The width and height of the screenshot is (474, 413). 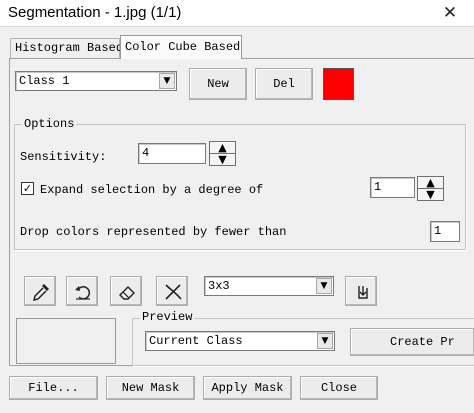 What do you see at coordinates (95, 12) in the screenshot?
I see `window-title: Segmentation - 1.jpg (1/1)` at bounding box center [95, 12].